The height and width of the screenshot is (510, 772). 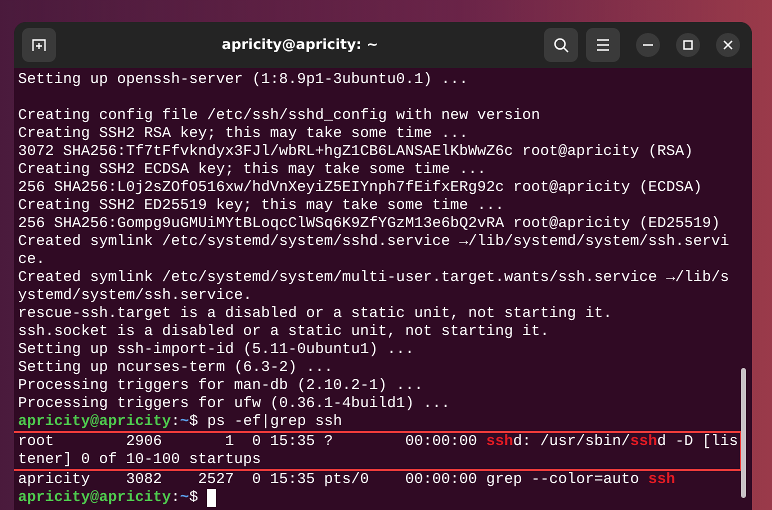 I want to click on terminal-line: ystemd/system/ssh.service., so click(x=136, y=296).